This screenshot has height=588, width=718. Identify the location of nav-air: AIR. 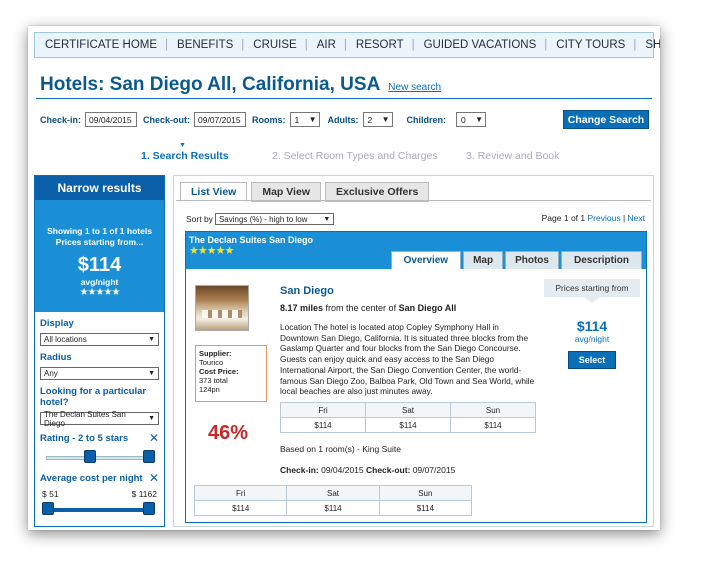
(332, 45).